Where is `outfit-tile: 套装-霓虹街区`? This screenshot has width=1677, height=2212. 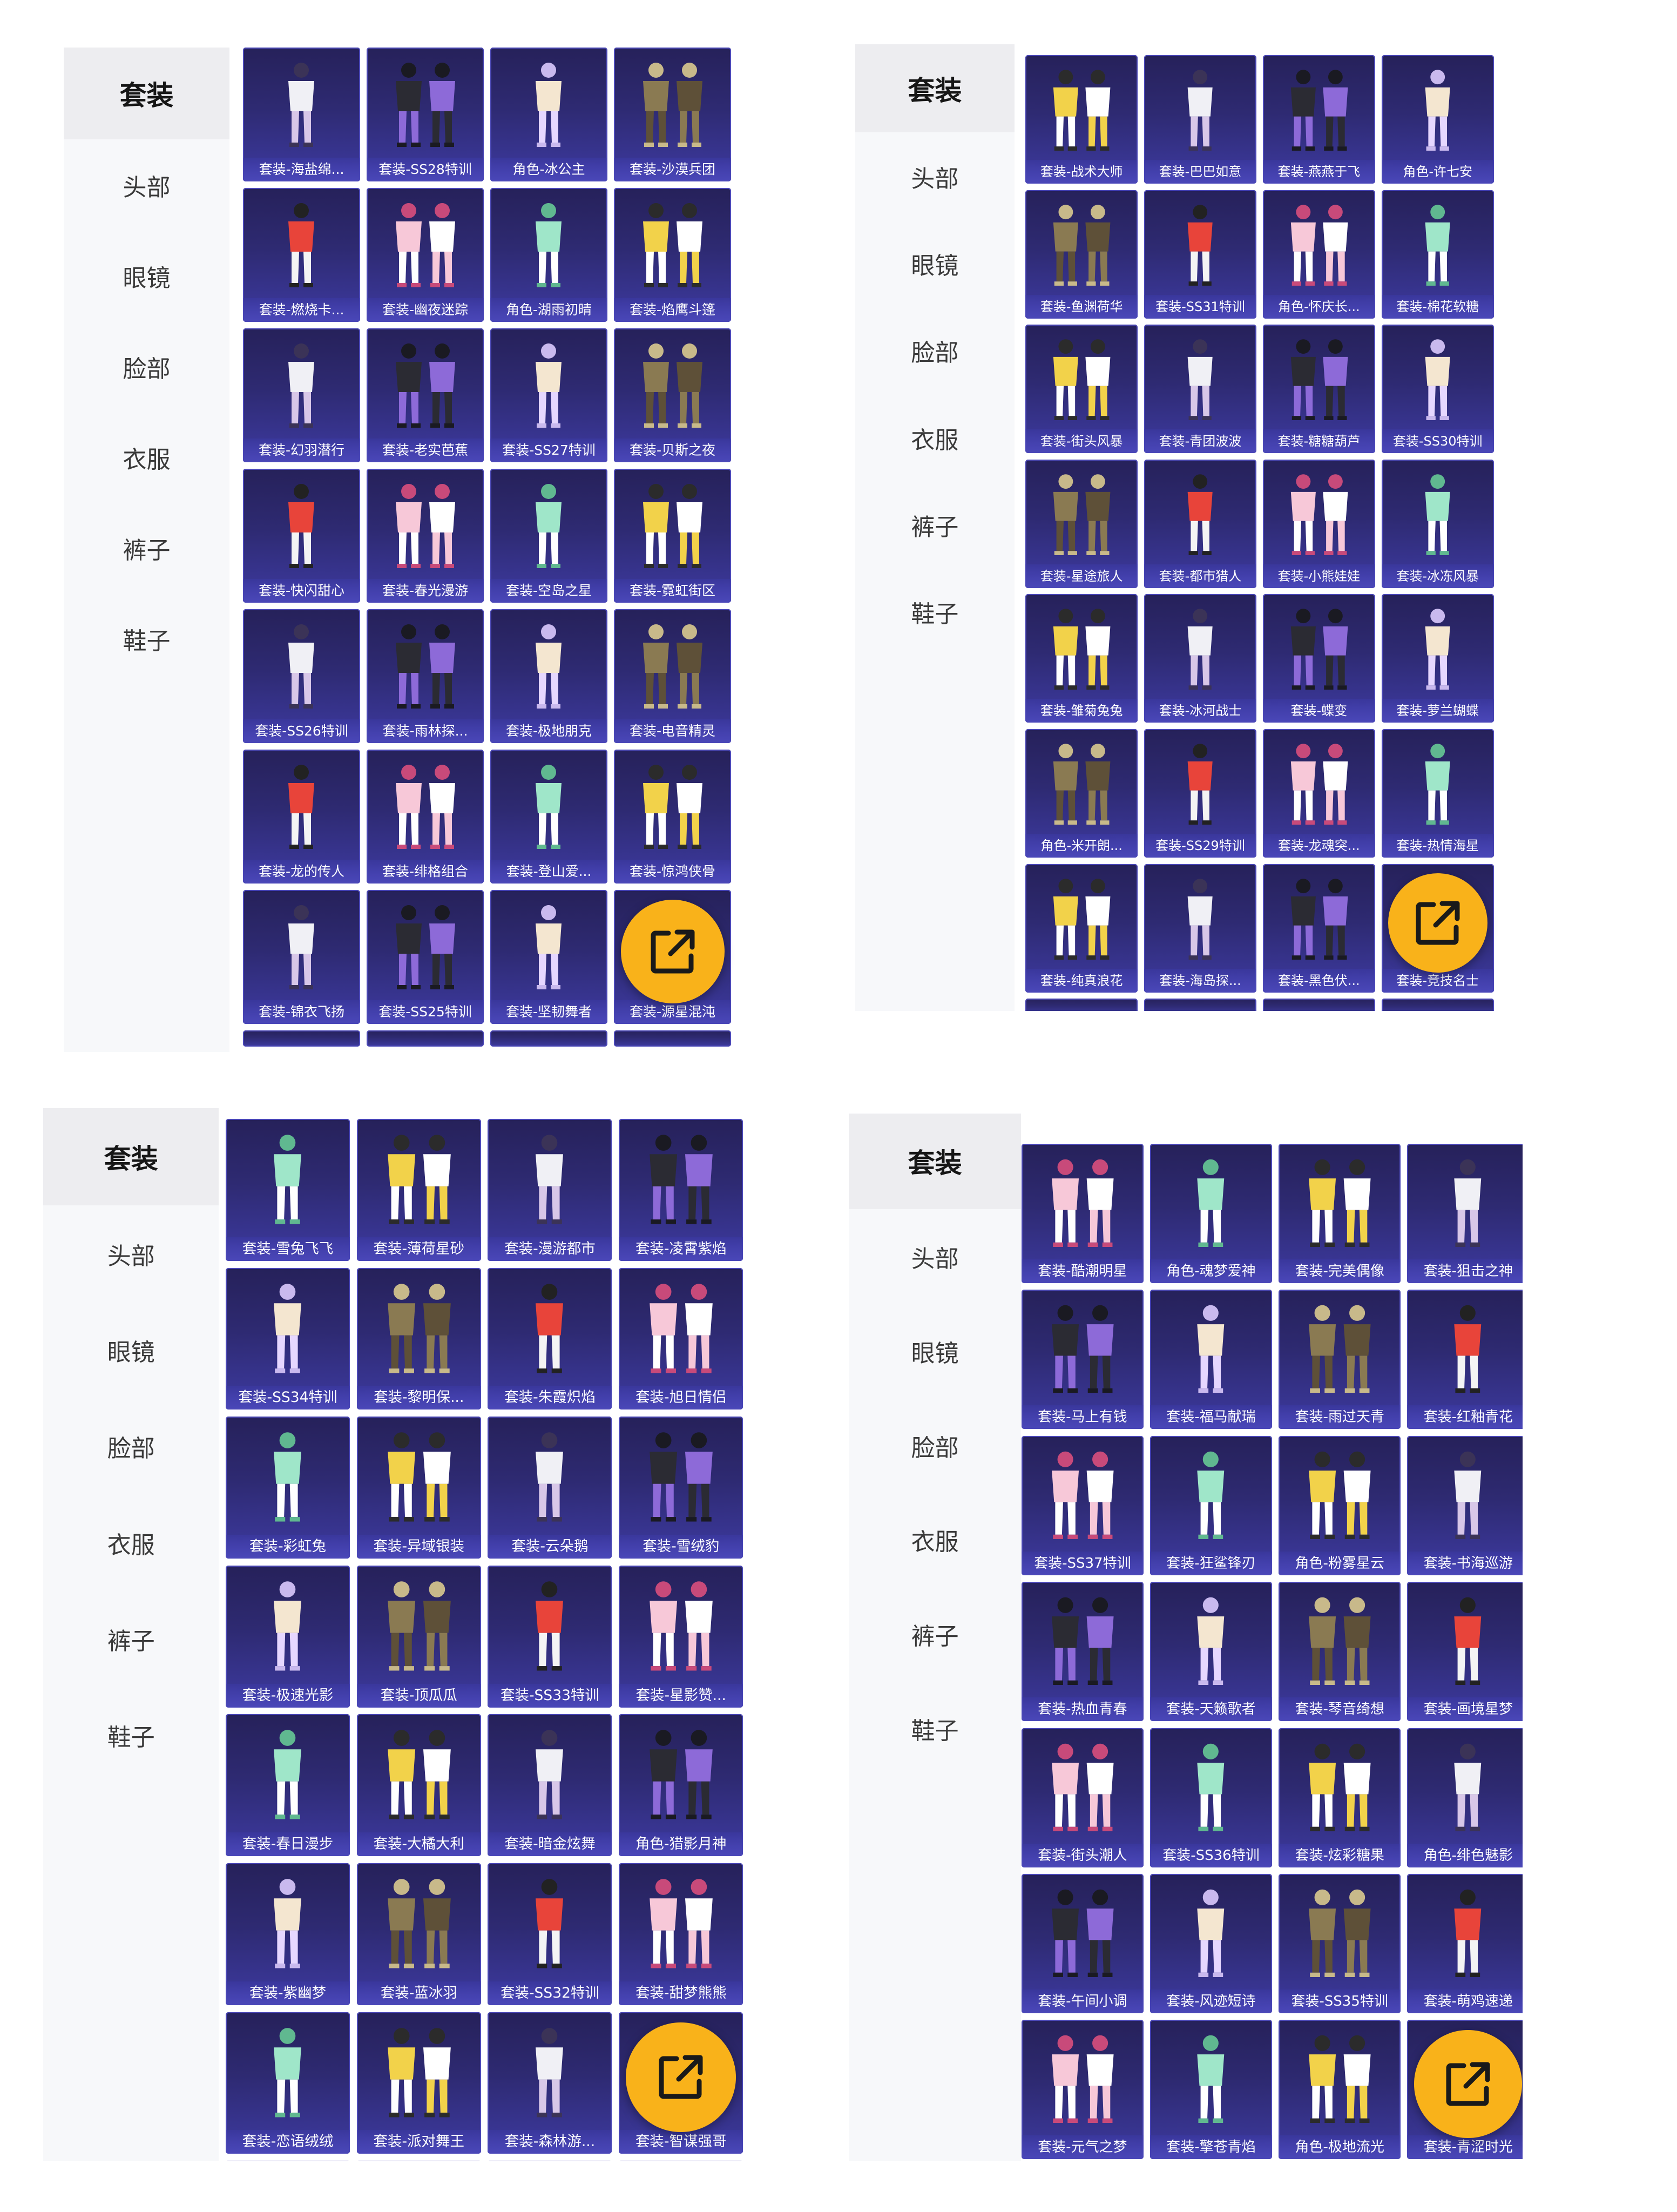
outfit-tile: 套装-霓虹街区 is located at coordinates (672, 536).